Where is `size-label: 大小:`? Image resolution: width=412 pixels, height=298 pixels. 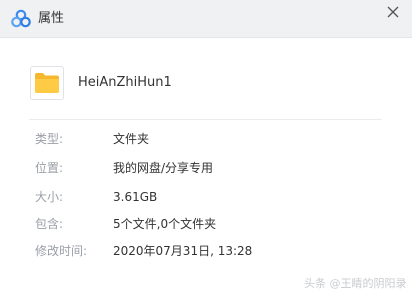
size-label: 大小: is located at coordinates (49, 197).